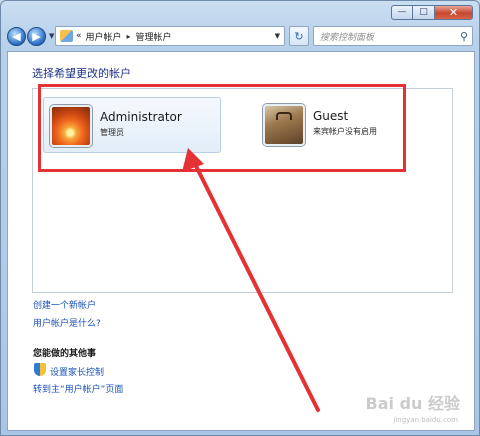 This screenshot has width=480, height=436. What do you see at coordinates (277, 36) in the screenshot?
I see `address-dropdown-icon: ▼` at bounding box center [277, 36].